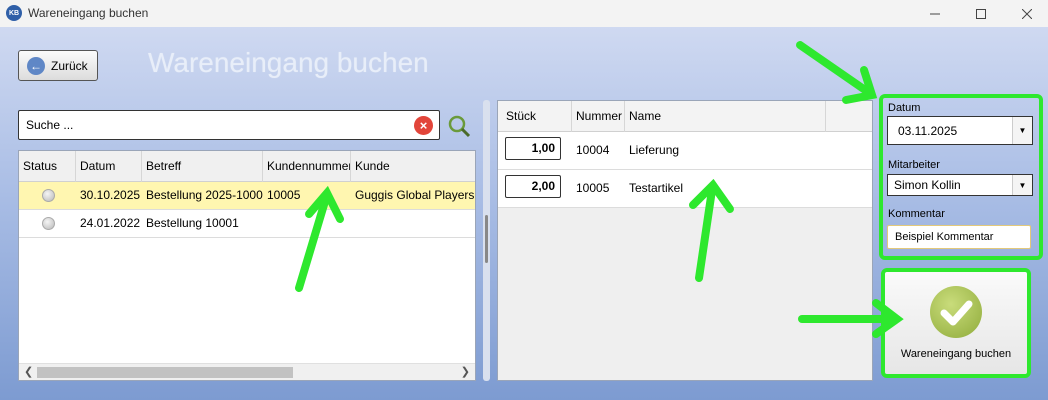  What do you see at coordinates (28, 371) in the screenshot?
I see `scroll-left-icon: ❮` at bounding box center [28, 371].